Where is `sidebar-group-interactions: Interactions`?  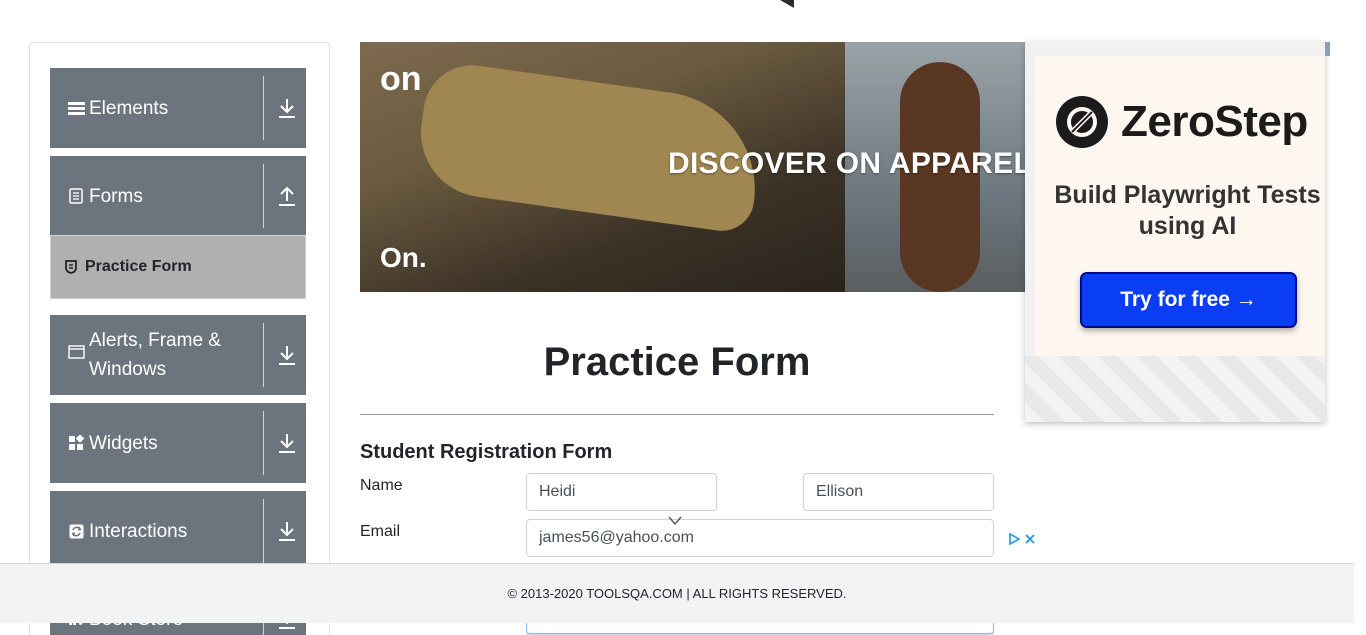 sidebar-group-interactions: Interactions is located at coordinates (178, 531).